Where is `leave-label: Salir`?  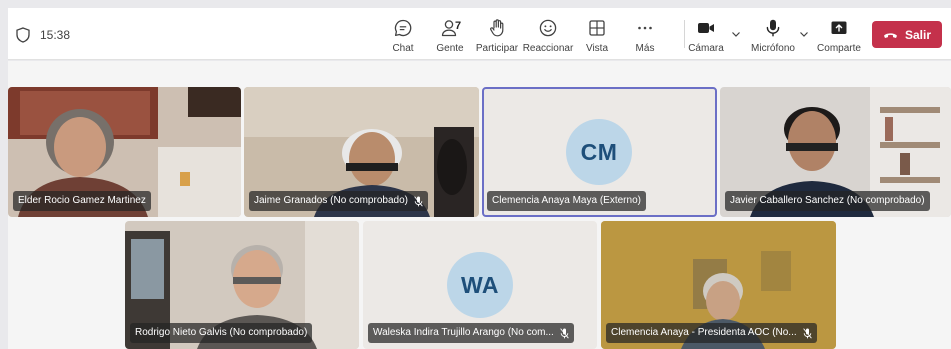
leave-label: Salir is located at coordinates (917, 34).